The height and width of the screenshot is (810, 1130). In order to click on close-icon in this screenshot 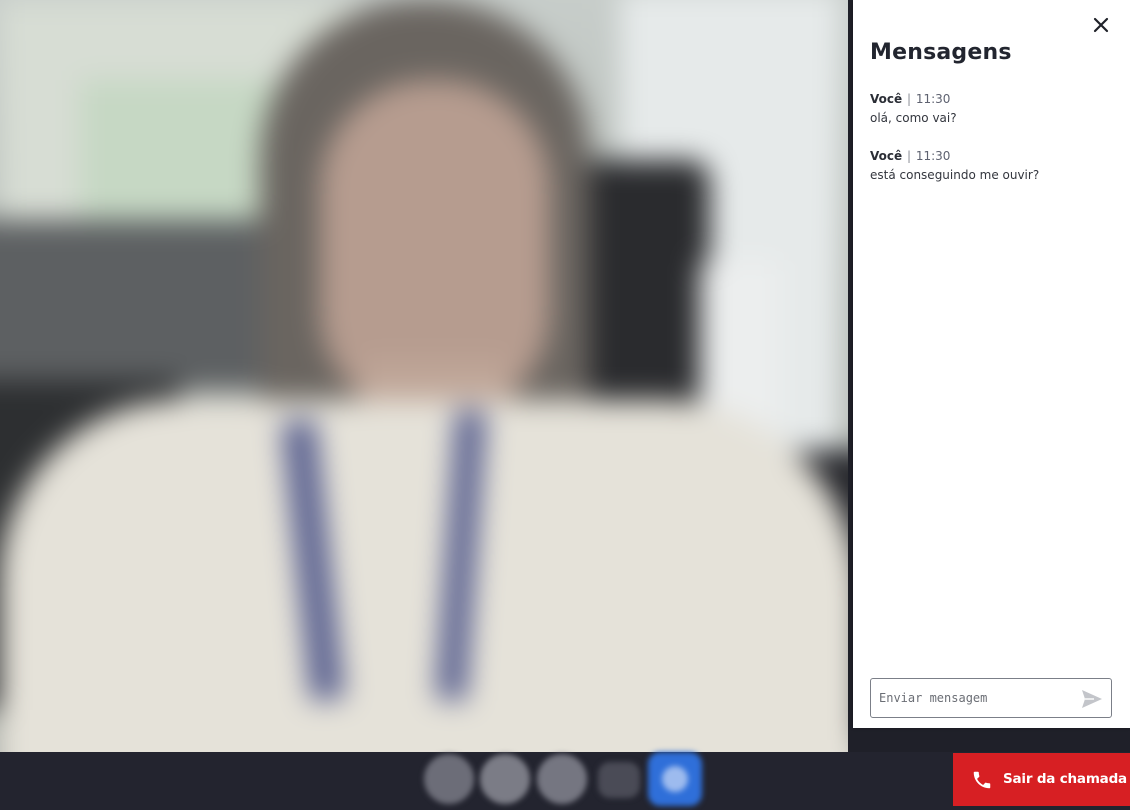, I will do `click(1101, 25)`.